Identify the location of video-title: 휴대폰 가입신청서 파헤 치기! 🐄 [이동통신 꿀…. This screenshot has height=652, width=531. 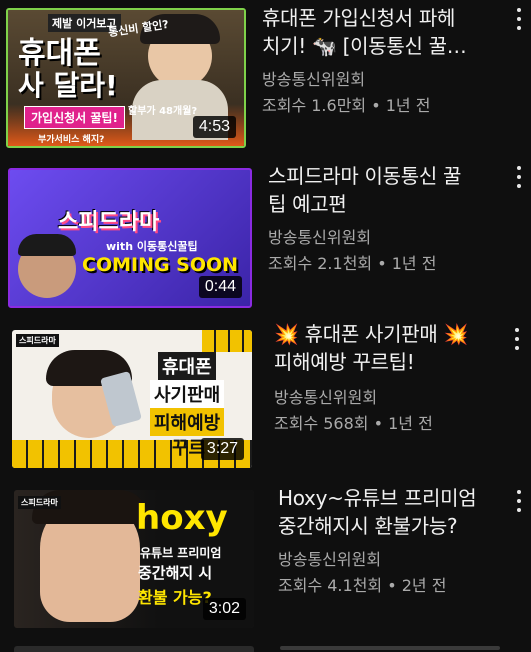
(384, 32).